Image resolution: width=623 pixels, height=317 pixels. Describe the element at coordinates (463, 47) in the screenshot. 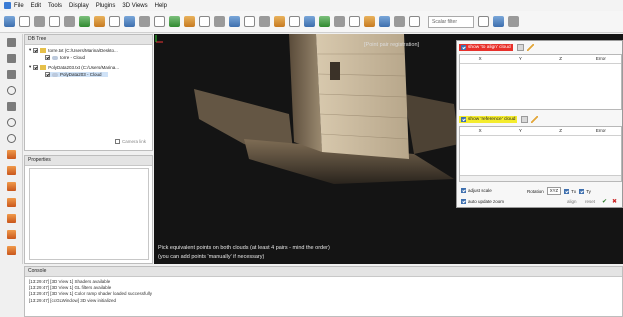

I see `show-aligned-checkbox` at that location.